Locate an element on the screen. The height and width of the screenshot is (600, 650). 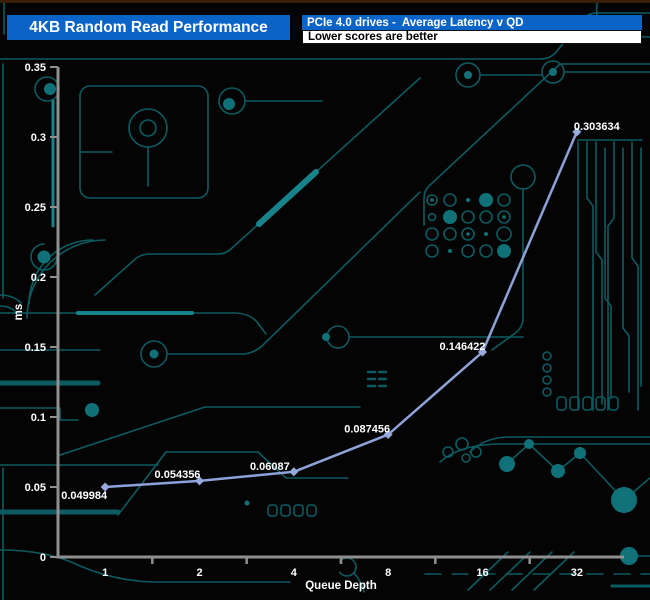
data-point-label: 0.06087 is located at coordinates (270, 467).